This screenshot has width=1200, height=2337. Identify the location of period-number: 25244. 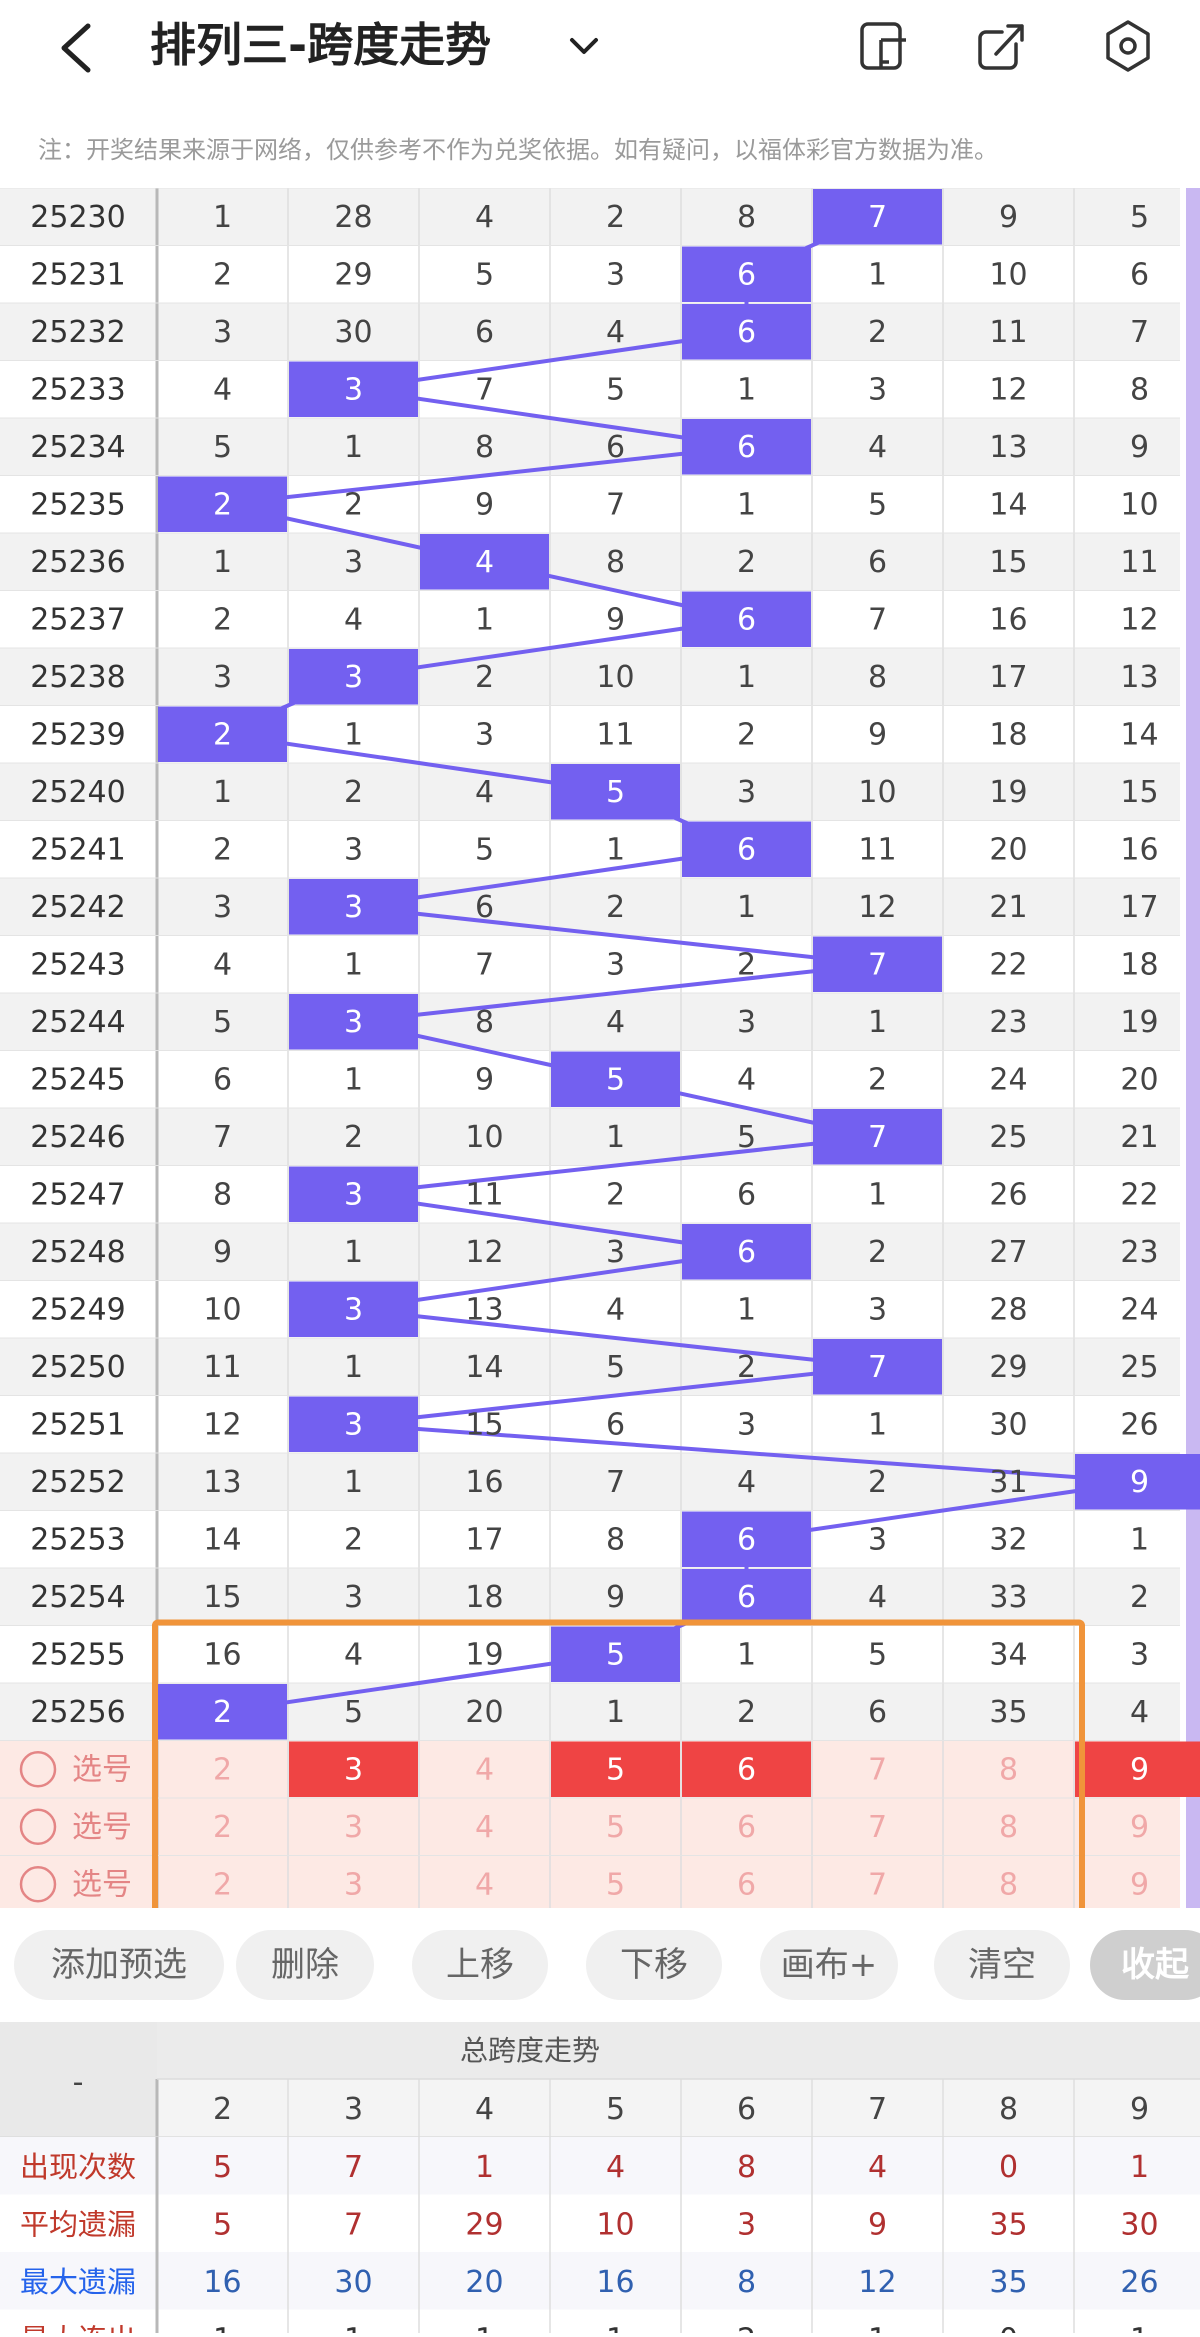
(77, 1022).